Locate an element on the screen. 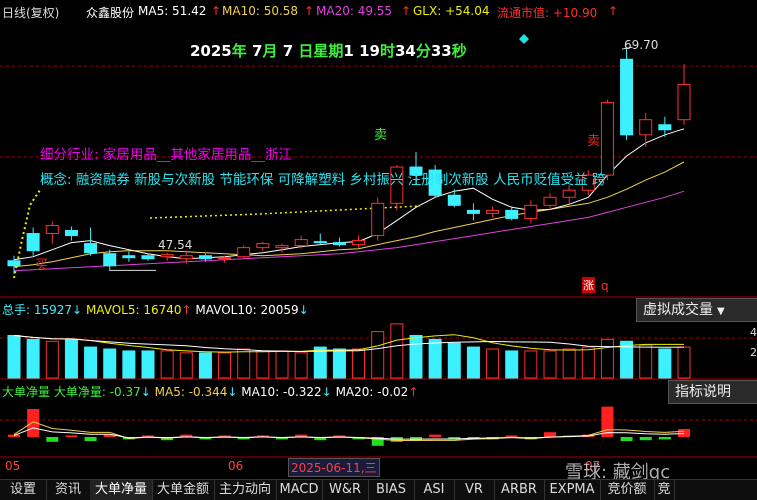 This screenshot has width=757, height=500. net-ma20: MA20: -0.02 is located at coordinates (372, 392).